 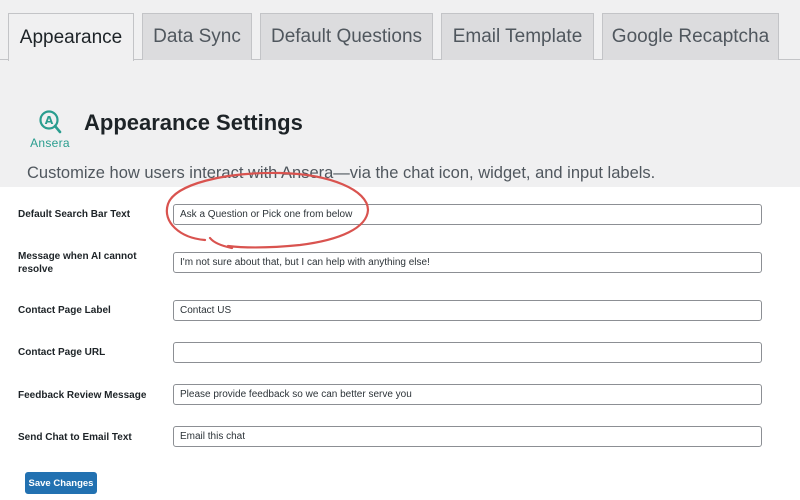 What do you see at coordinates (61, 483) in the screenshot?
I see `save-changes-button: Save Changes` at bounding box center [61, 483].